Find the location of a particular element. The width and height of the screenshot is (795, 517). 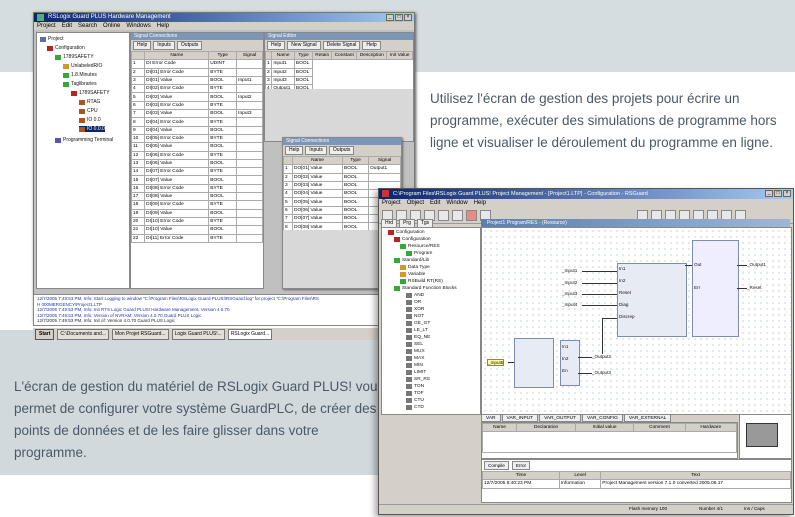

variable-column-header: Name is located at coordinates (499, 427).